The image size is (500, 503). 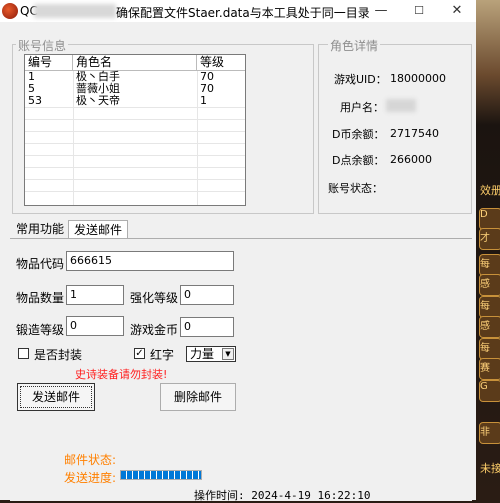 I want to click on epic-warning-text: 史诗装备请勿封装!, so click(x=121, y=374).